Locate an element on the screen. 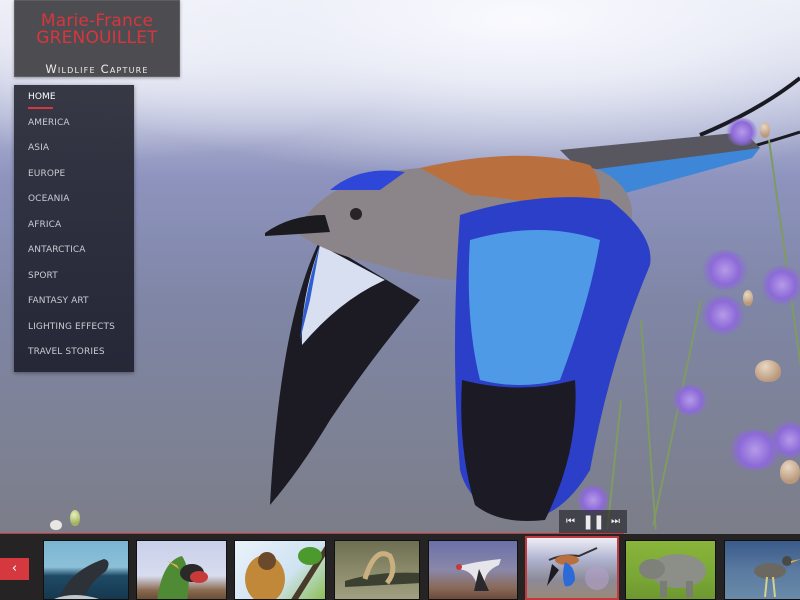 The height and width of the screenshot is (600, 800). slideshow-controls: ⏮ ❚❚ ⏭ is located at coordinates (593, 521).